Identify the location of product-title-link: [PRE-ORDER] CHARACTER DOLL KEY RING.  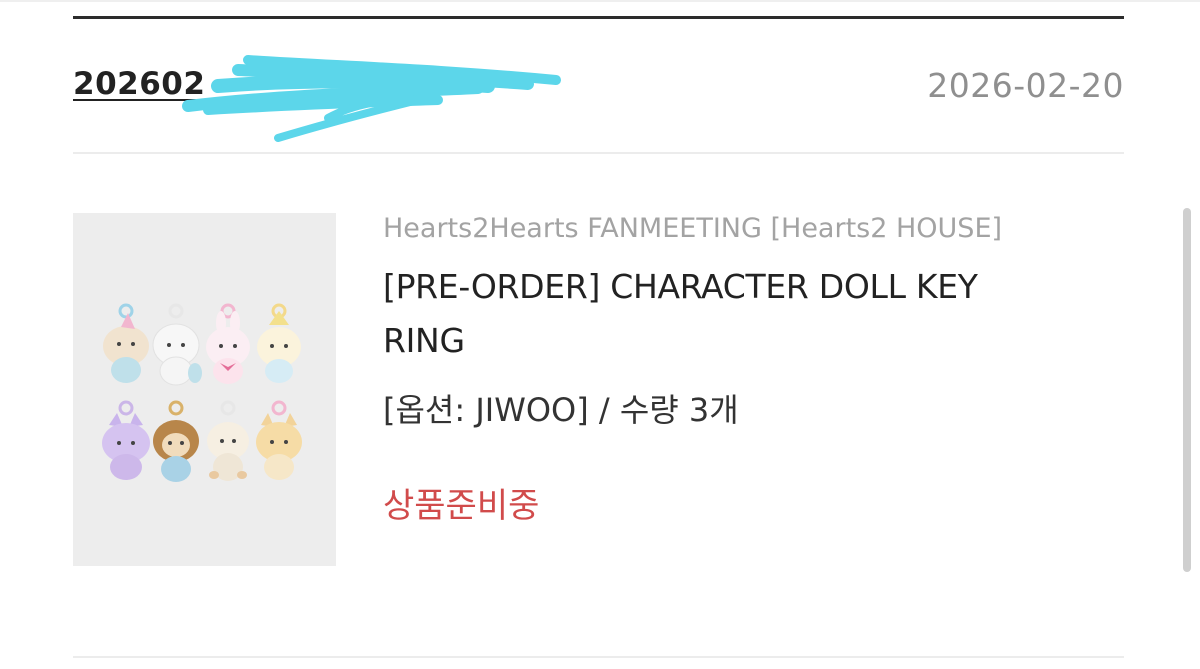
(723, 314).